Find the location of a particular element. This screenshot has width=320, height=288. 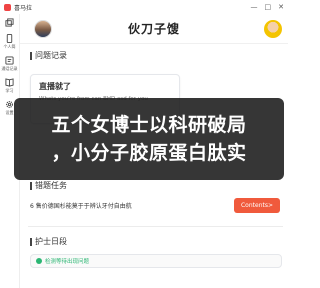

minimize-button: — is located at coordinates (254, 7).